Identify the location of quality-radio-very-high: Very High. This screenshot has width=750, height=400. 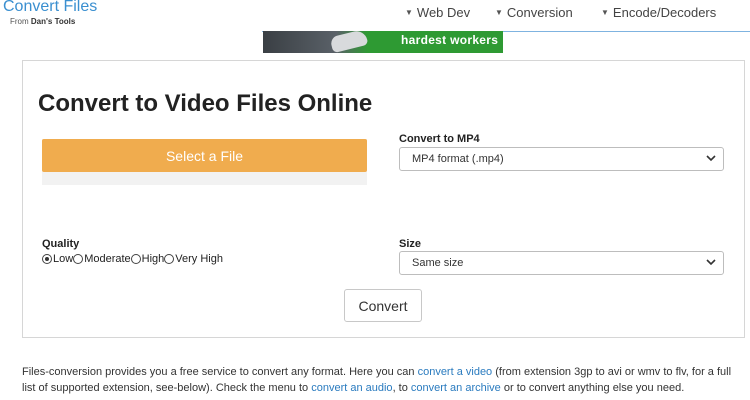
(193, 259).